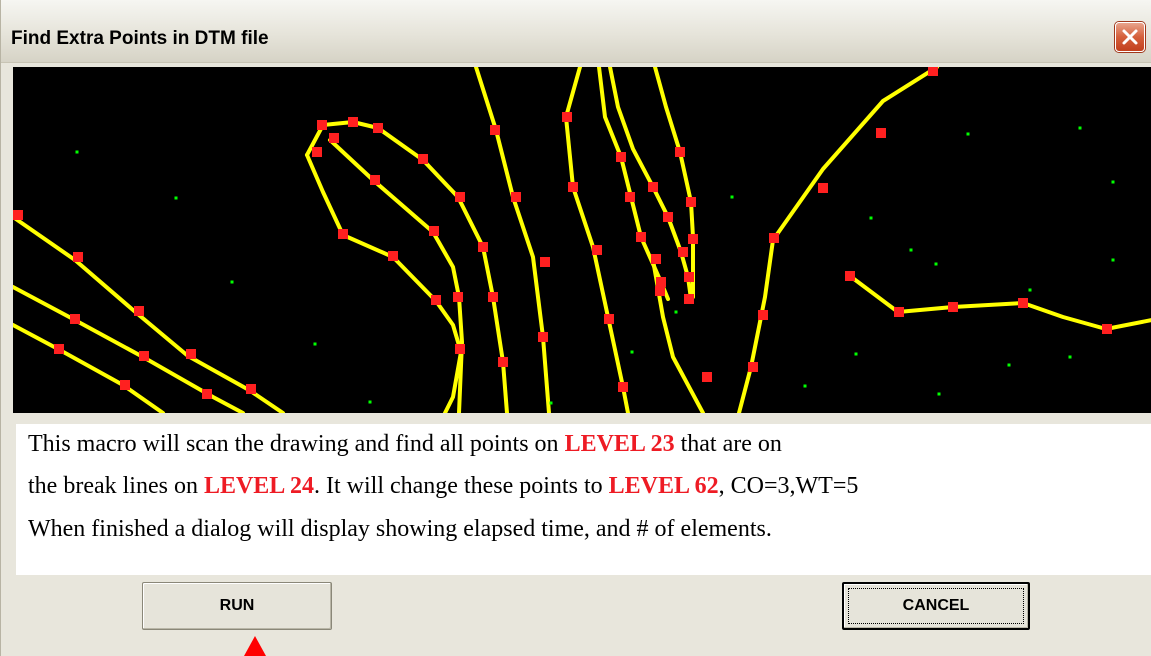 This screenshot has height=656, width=1151. What do you see at coordinates (258, 486) in the screenshot?
I see `level-24-label: LEVEL 24` at bounding box center [258, 486].